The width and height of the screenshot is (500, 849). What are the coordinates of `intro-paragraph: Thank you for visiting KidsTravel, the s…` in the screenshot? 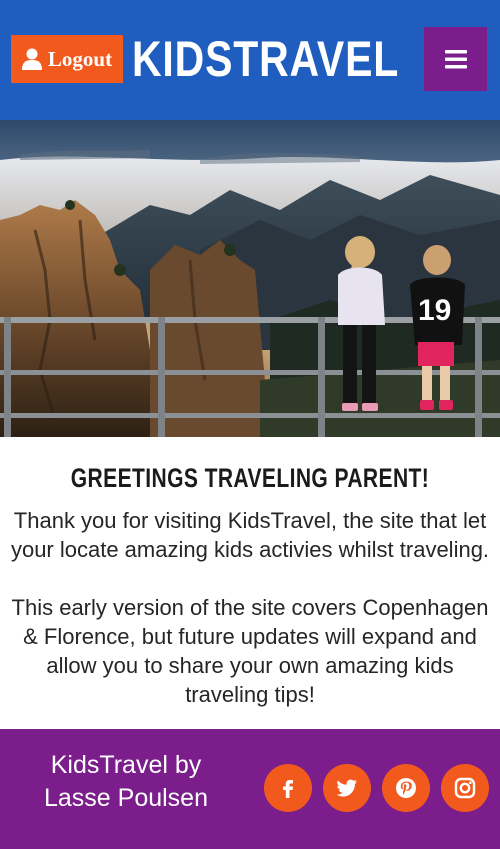 It's located at (250, 535).